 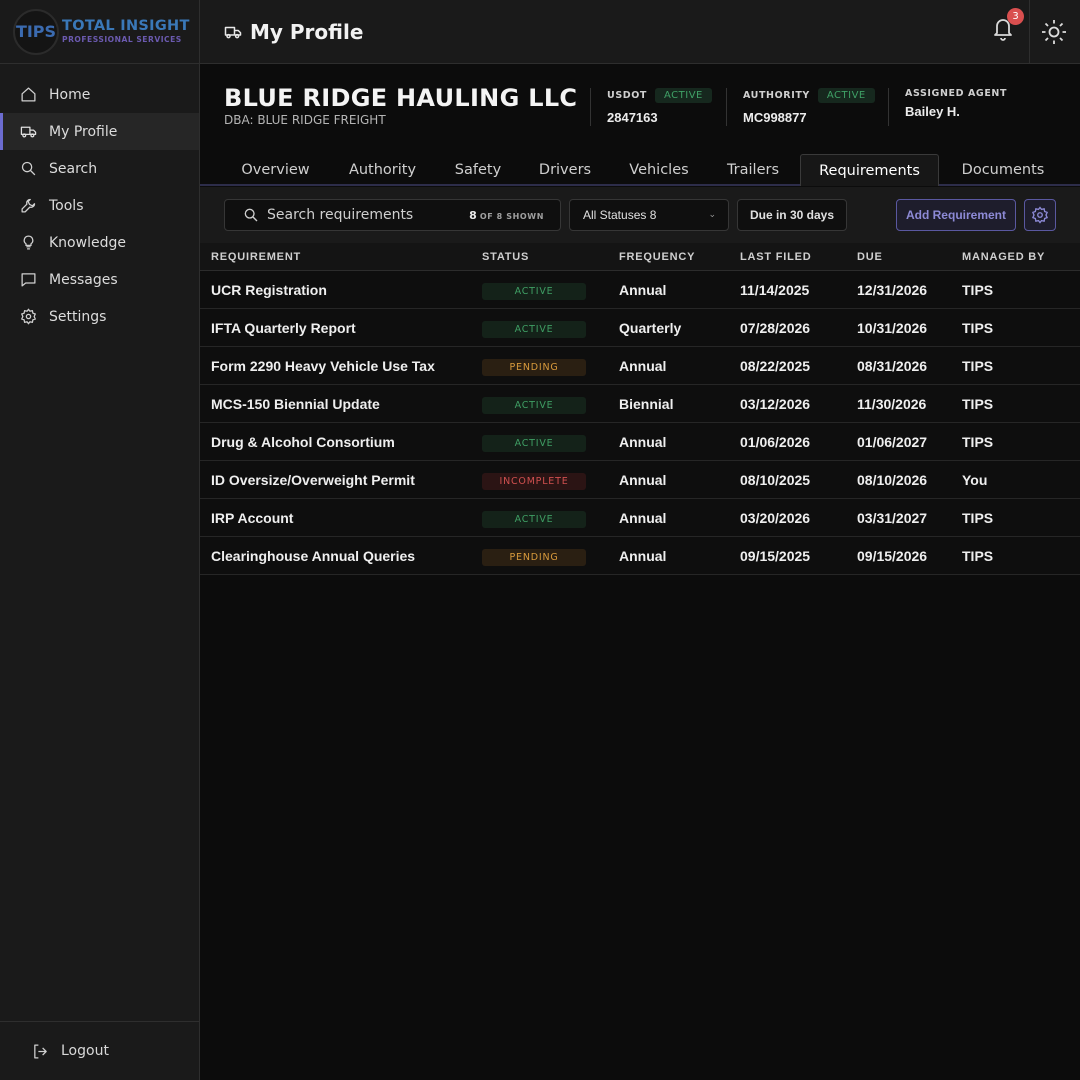 What do you see at coordinates (753, 170) in the screenshot?
I see `tab-trailers: Trailers` at bounding box center [753, 170].